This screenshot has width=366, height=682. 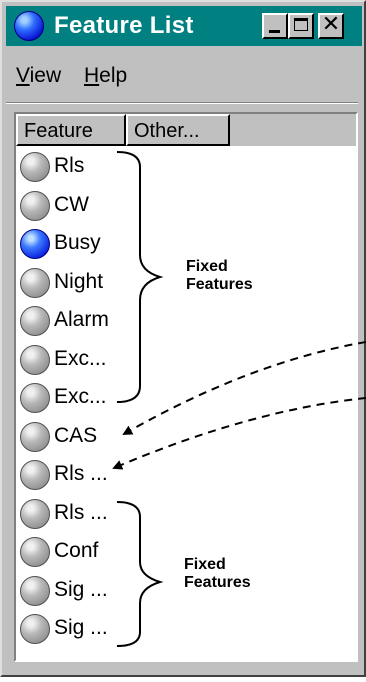 What do you see at coordinates (95, 167) in the screenshot?
I see `feature-row: Rls` at bounding box center [95, 167].